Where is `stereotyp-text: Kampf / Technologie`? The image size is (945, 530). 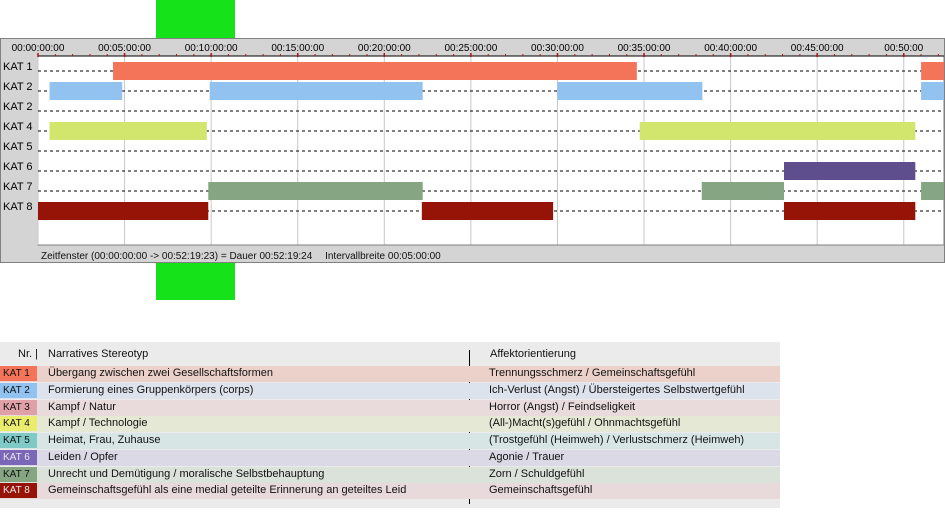 stereotyp-text: Kampf / Technologie is located at coordinates (98, 423).